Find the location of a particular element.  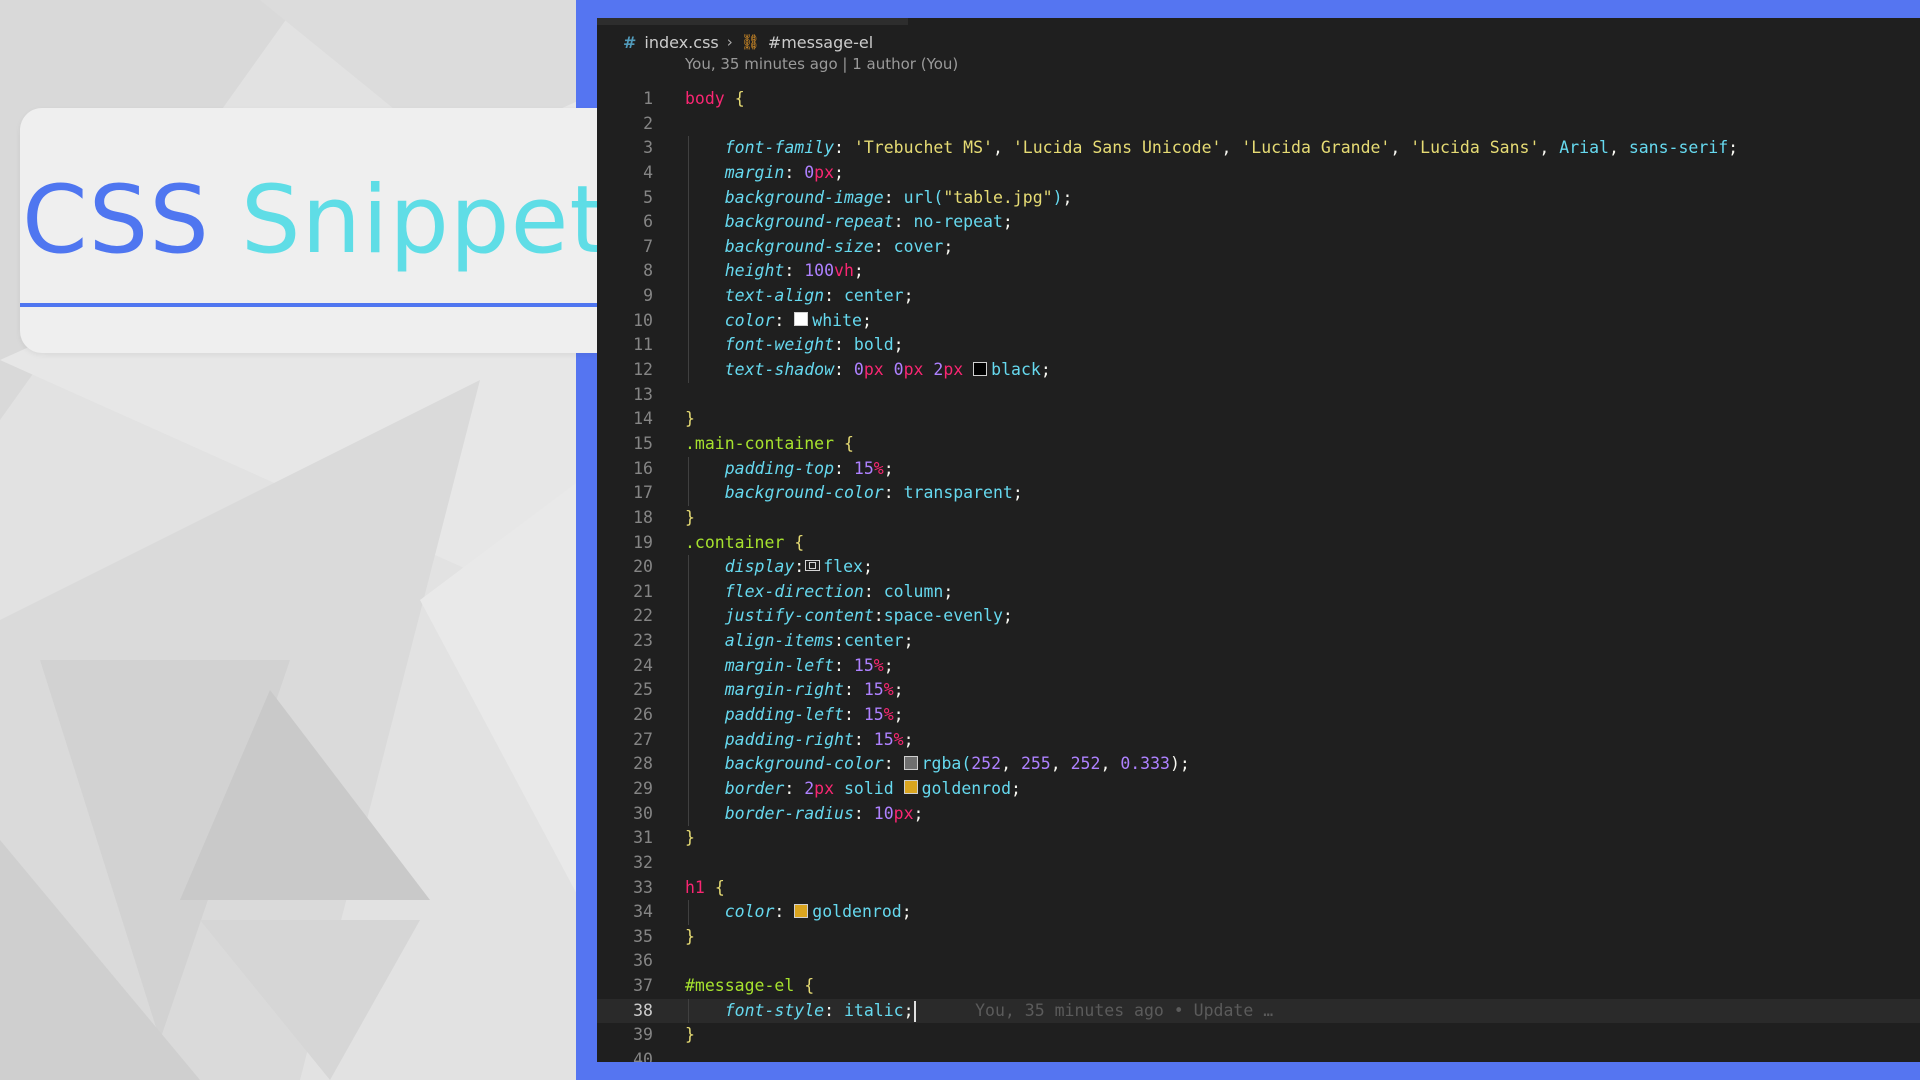

code-line: 16 padding-top: 15%; is located at coordinates (1258, 469).